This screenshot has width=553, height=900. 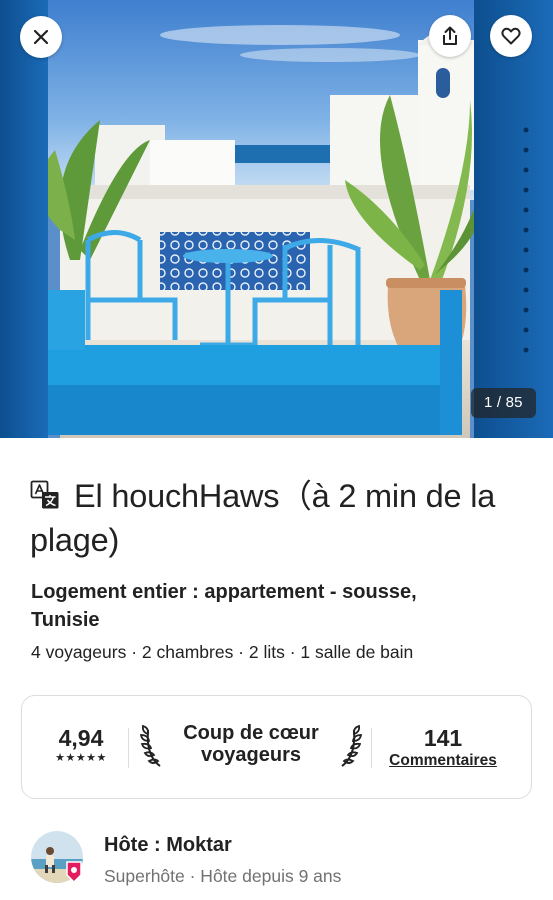 I want to click on rating-value: 4,94, so click(x=81, y=738).